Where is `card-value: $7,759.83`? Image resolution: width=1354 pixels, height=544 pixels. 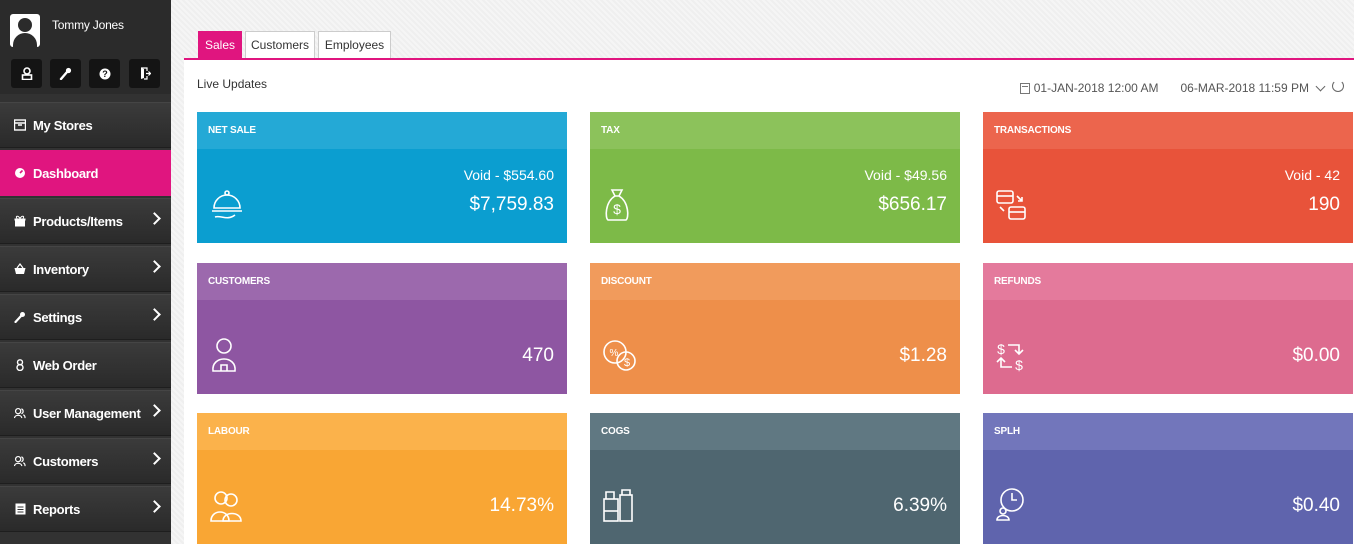
card-value: $7,759.83 is located at coordinates (511, 204).